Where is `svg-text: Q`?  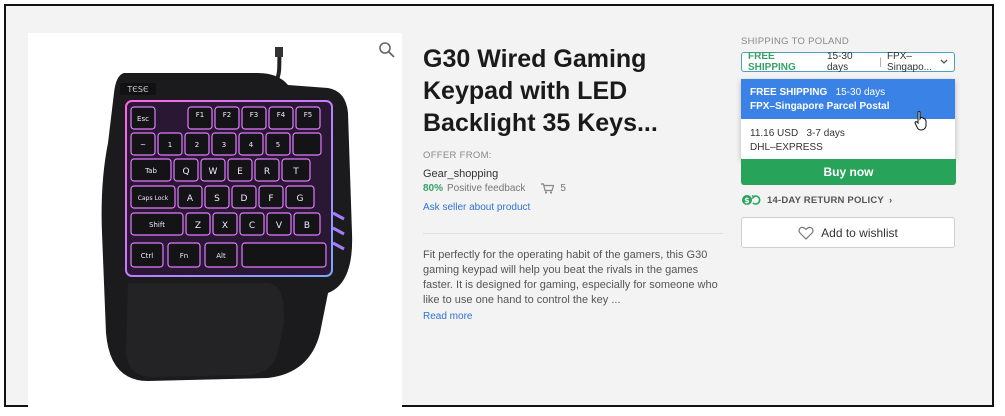
svg-text: Q is located at coordinates (185, 172).